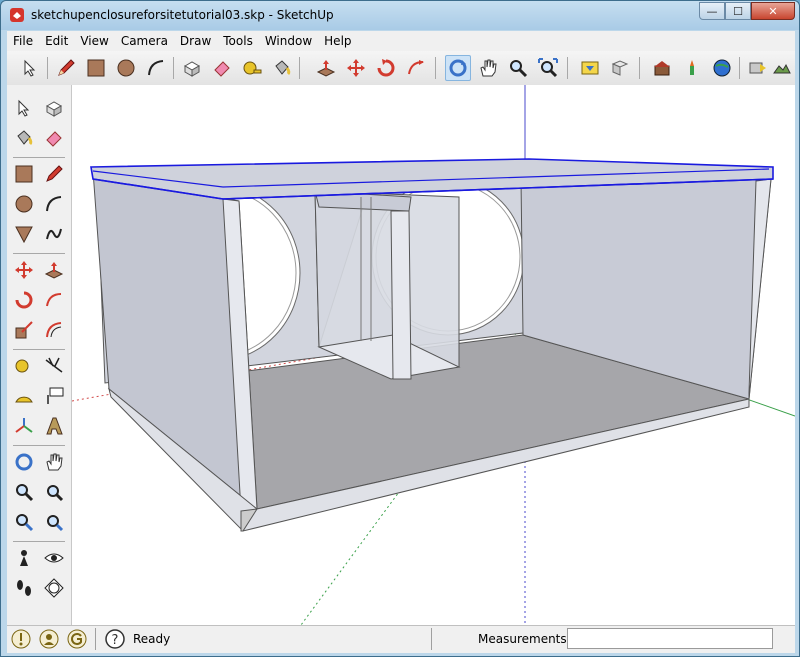 Image resolution: width=800 pixels, height=657 pixels. I want to click on close-button: ✕, so click(773, 11).